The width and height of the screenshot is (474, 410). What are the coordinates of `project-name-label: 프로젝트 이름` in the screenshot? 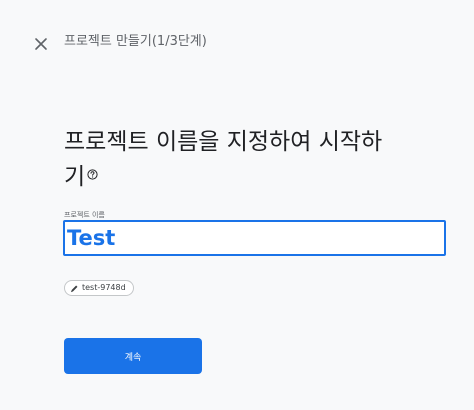 It's located at (84, 215).